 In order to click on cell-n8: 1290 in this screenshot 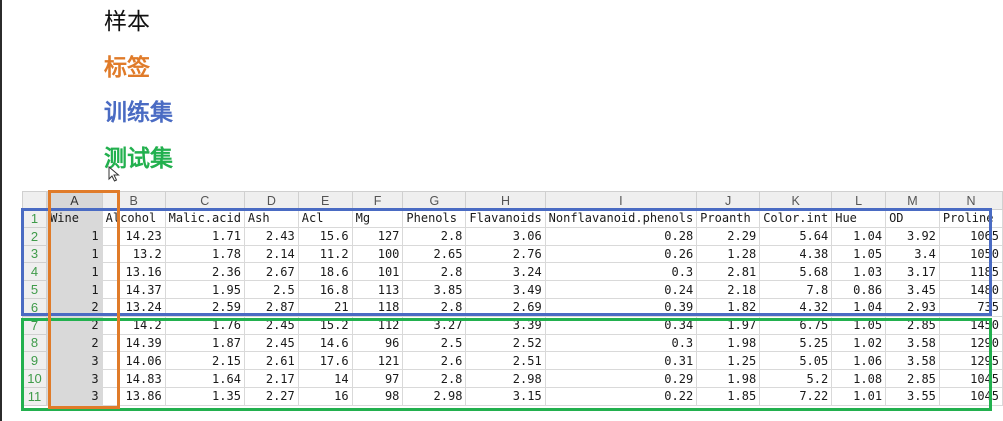, I will do `click(970, 343)`.